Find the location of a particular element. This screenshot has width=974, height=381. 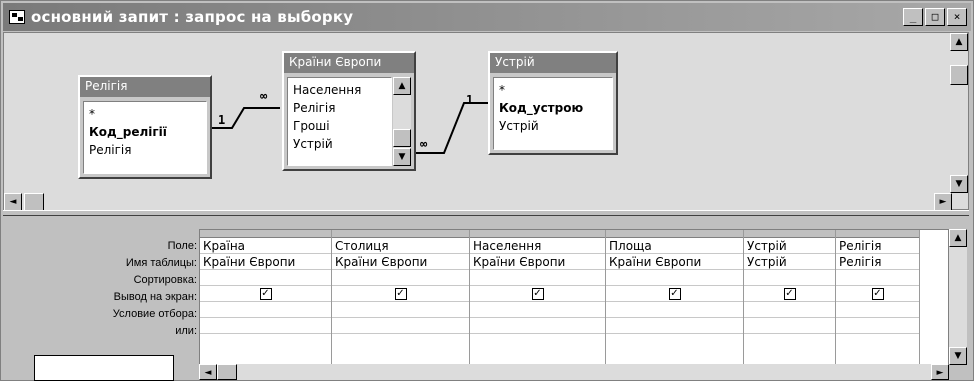

table-title: Релігія is located at coordinates (145, 87).